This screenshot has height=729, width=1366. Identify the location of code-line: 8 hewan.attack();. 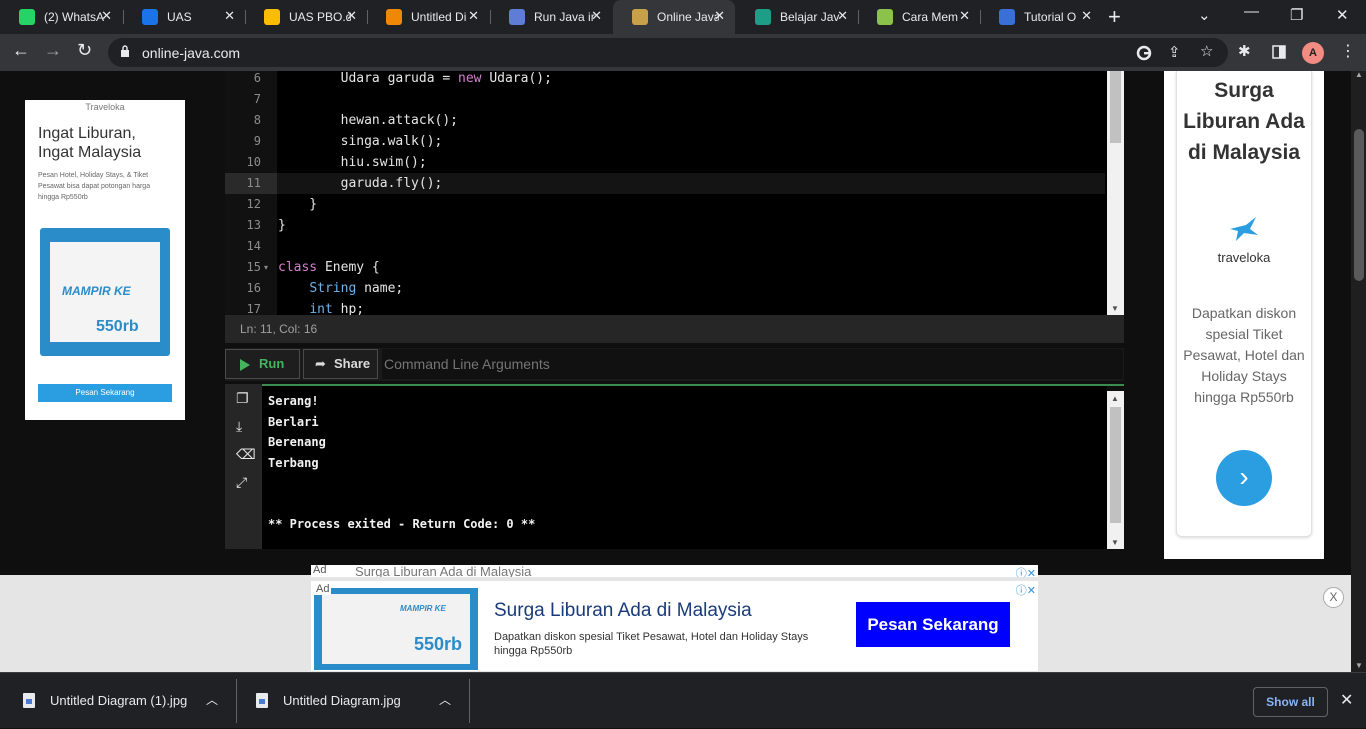
(665, 120).